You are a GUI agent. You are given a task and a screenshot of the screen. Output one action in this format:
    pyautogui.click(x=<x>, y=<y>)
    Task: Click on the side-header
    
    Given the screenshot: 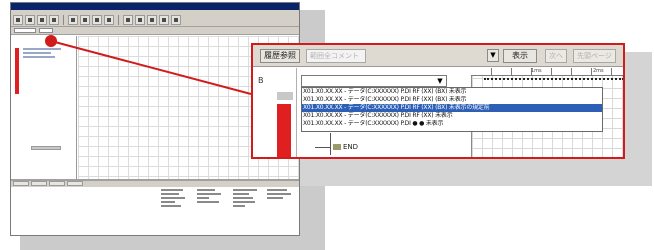 What is the action you would take?
    pyautogui.click(x=285, y=96)
    